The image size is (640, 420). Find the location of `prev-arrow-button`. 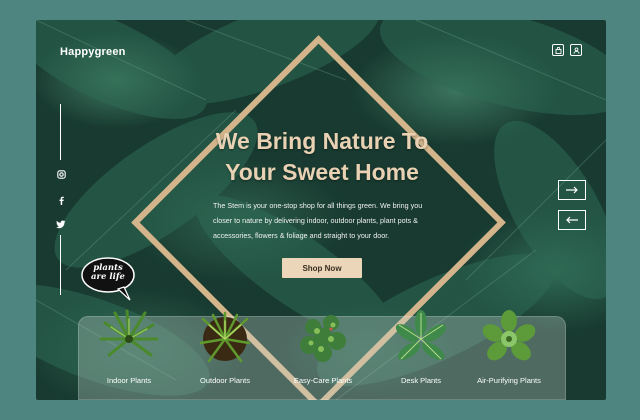

prev-arrow-button is located at coordinates (572, 220).